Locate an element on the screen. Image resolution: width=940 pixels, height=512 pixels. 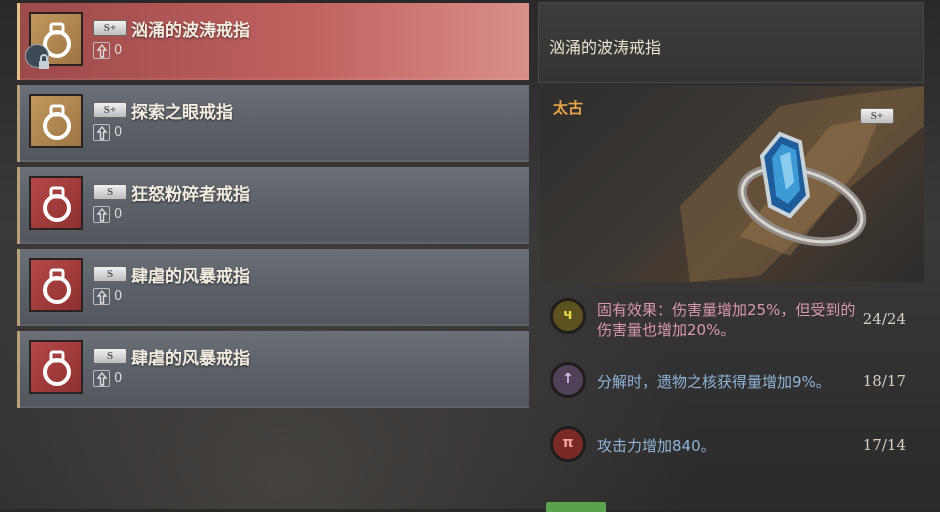
stat-value: 18/17 is located at coordinates (884, 381).